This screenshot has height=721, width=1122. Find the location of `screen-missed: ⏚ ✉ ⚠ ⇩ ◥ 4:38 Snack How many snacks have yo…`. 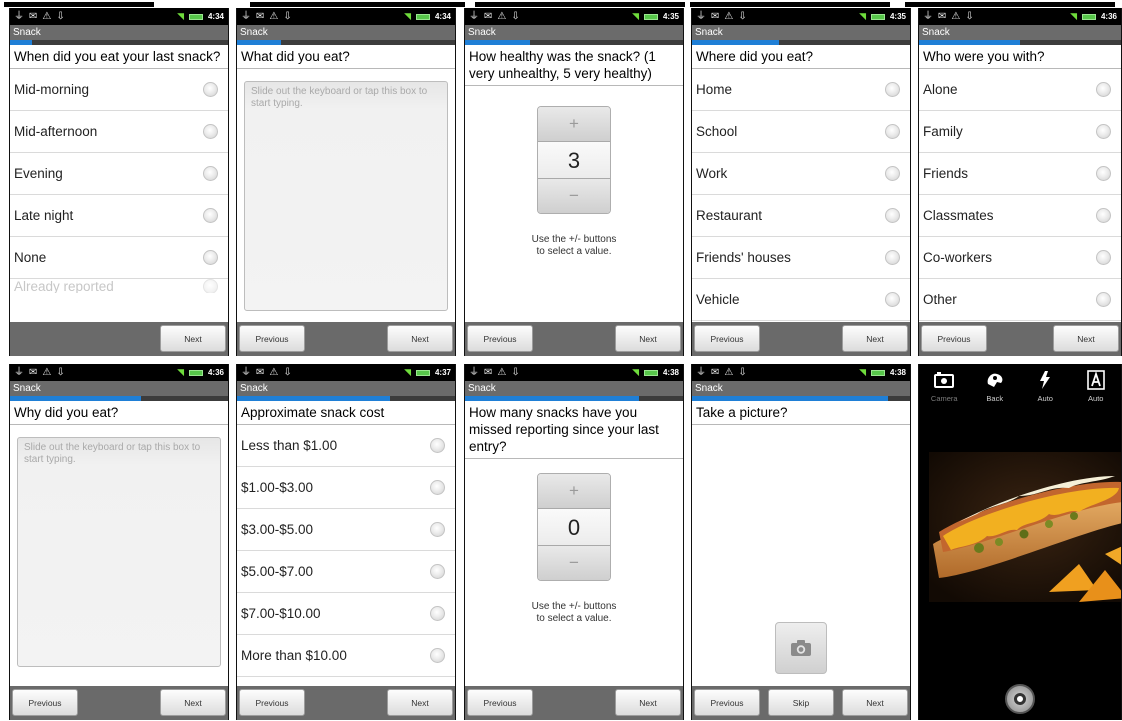

screen-missed: ⏚ ✉ ⚠ ⇩ ◥ 4:38 Snack How many snacks have yo… is located at coordinates (574, 542).